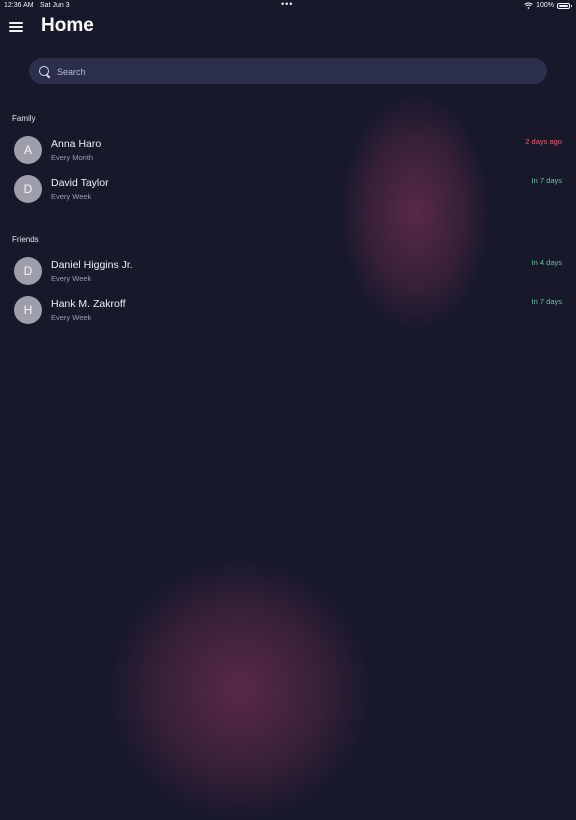 The image size is (576, 820). Describe the element at coordinates (24, 118) in the screenshot. I see `section-title-family: Family` at that location.